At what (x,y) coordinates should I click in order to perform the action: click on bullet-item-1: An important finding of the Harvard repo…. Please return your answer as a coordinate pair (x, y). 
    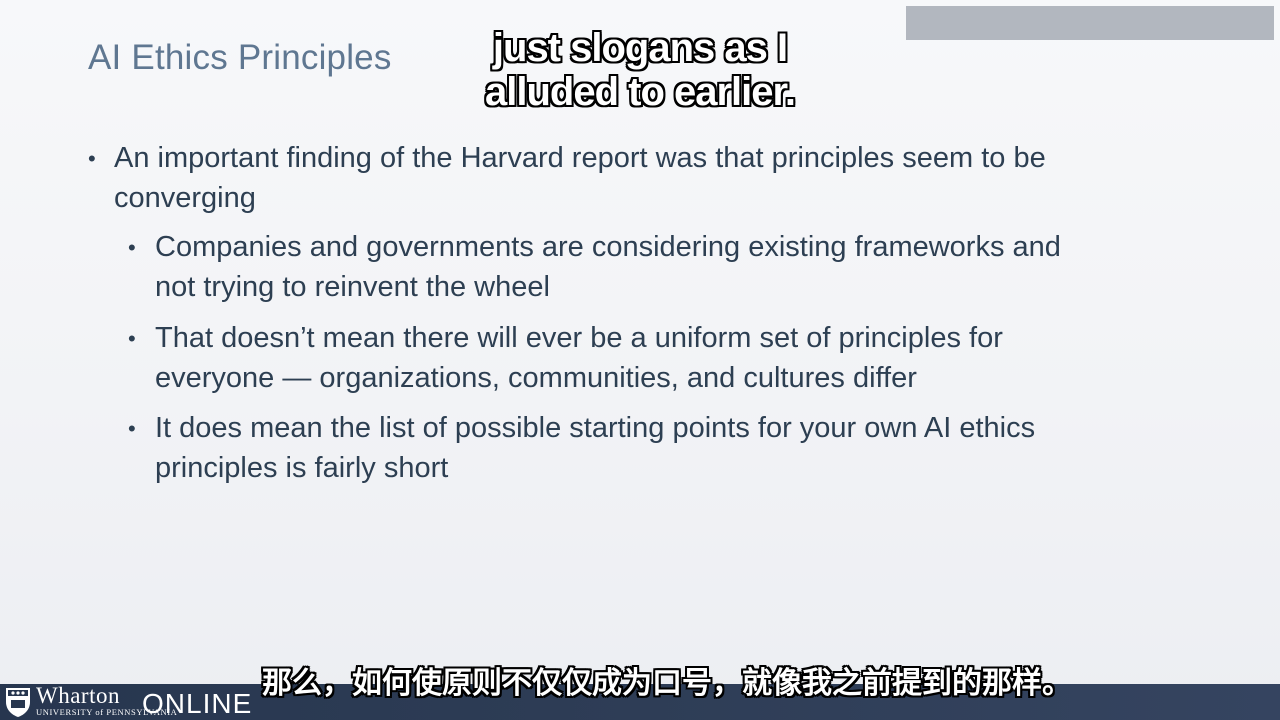
    Looking at the image, I should click on (580, 178).